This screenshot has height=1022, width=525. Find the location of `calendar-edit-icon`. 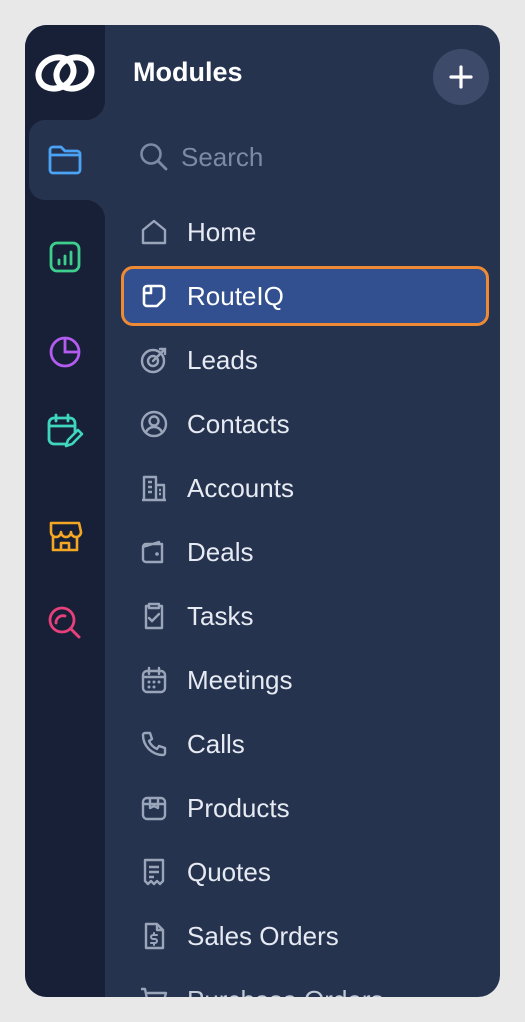

calendar-edit-icon is located at coordinates (65, 431).